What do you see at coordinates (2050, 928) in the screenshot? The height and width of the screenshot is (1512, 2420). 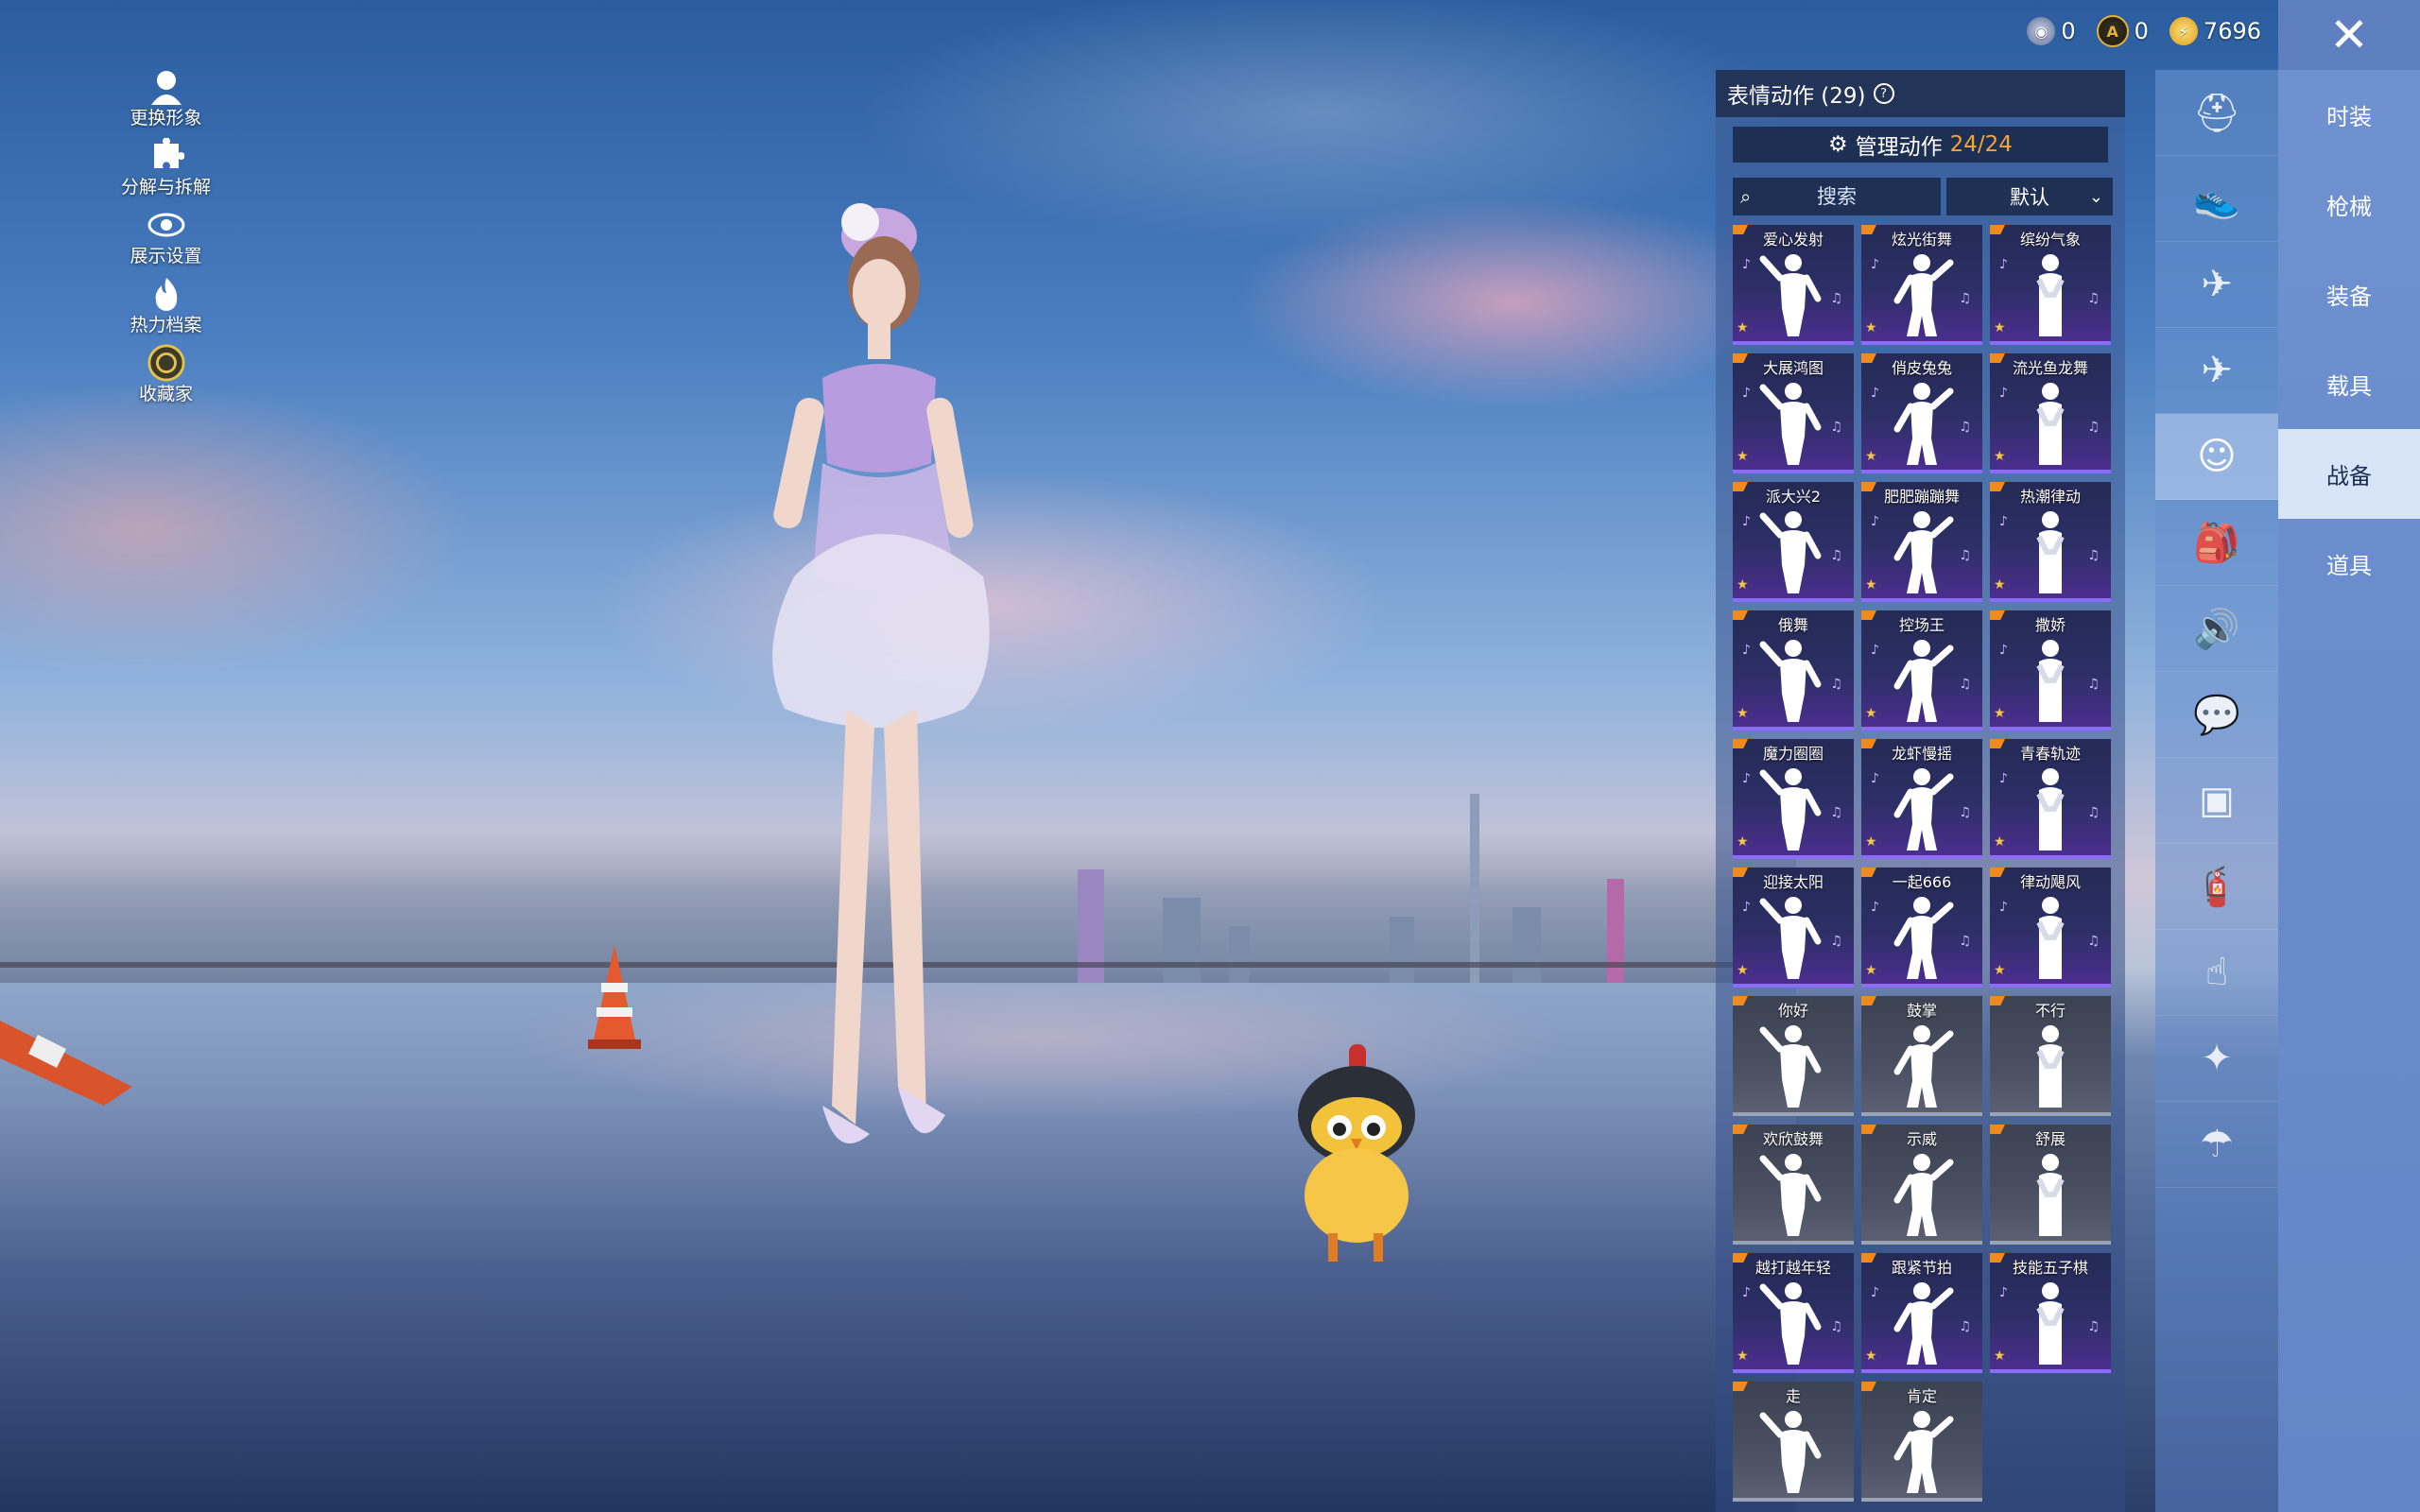 I see `emote-card: 律动飓风 ♪ ♫ ★` at bounding box center [2050, 928].